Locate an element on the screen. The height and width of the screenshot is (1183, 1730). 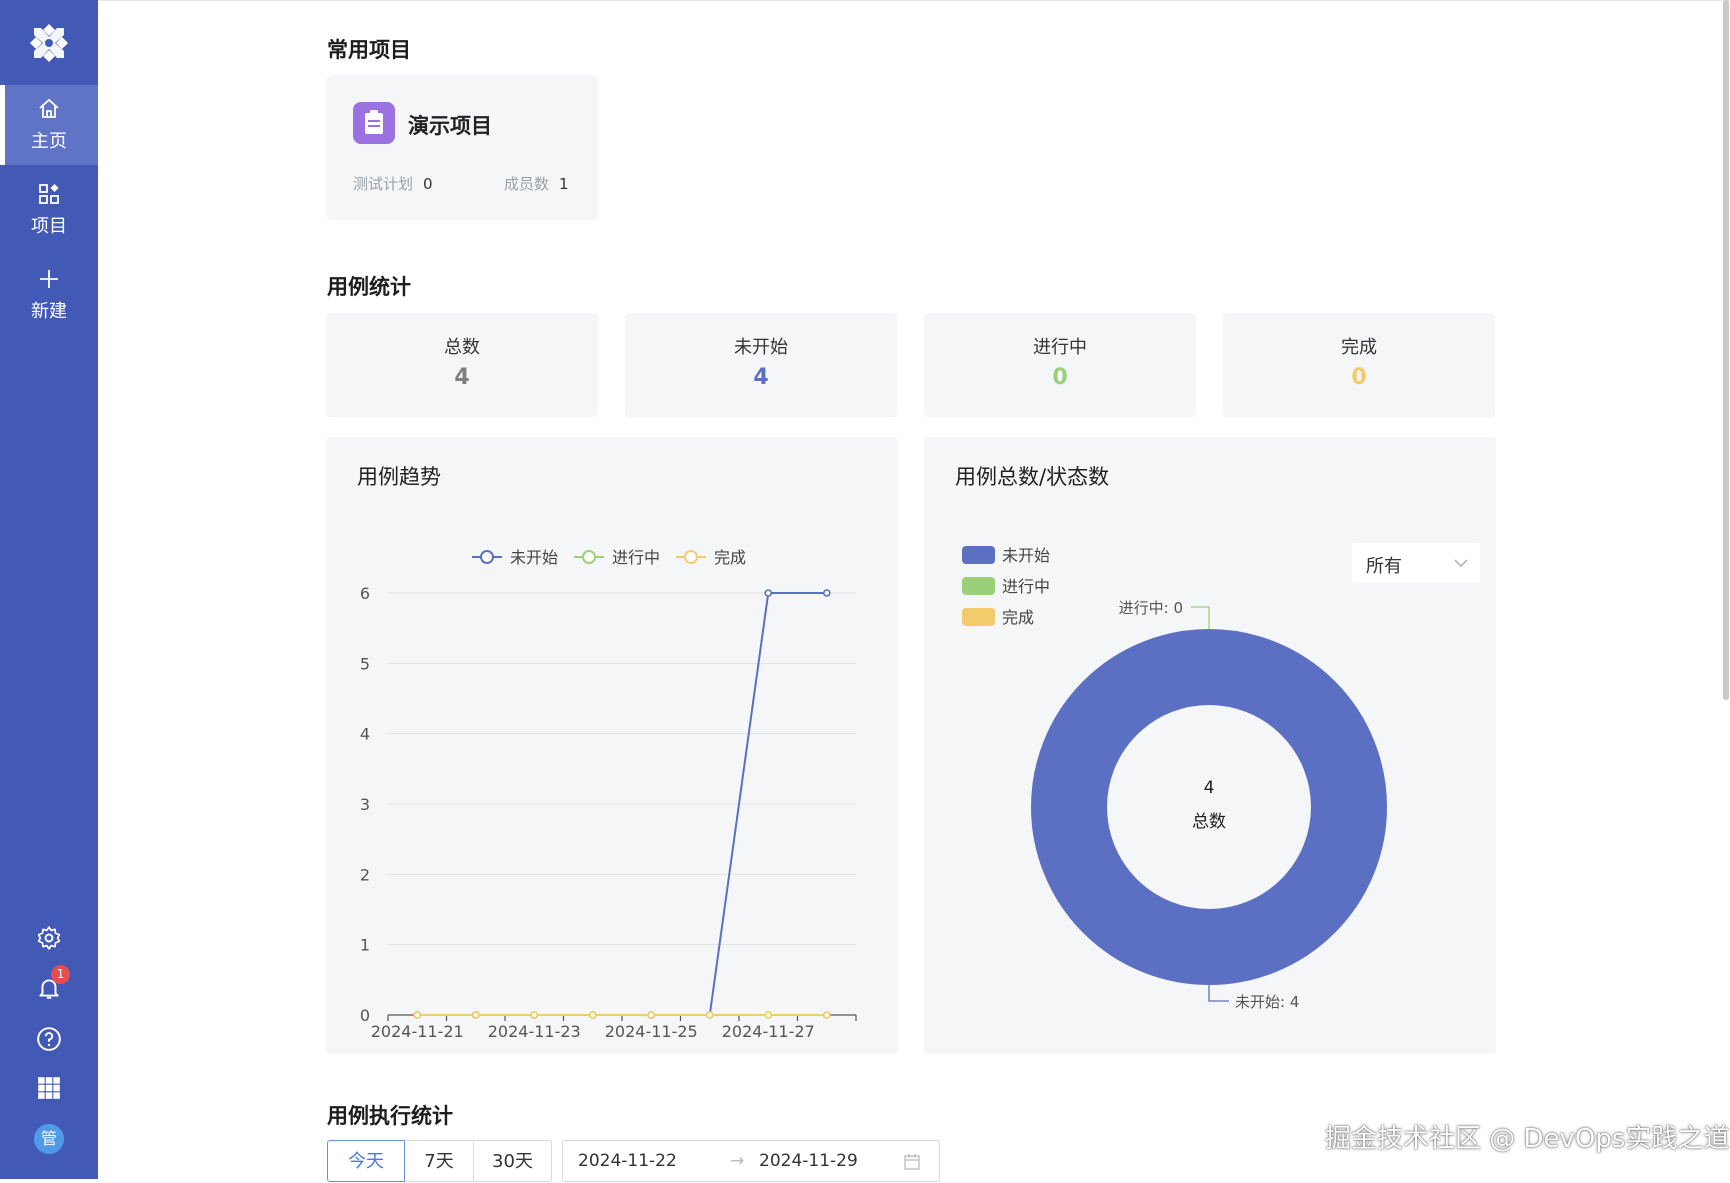
project-card: 演示项目 测试计划 0 成员数 1 is located at coordinates (462, 147).